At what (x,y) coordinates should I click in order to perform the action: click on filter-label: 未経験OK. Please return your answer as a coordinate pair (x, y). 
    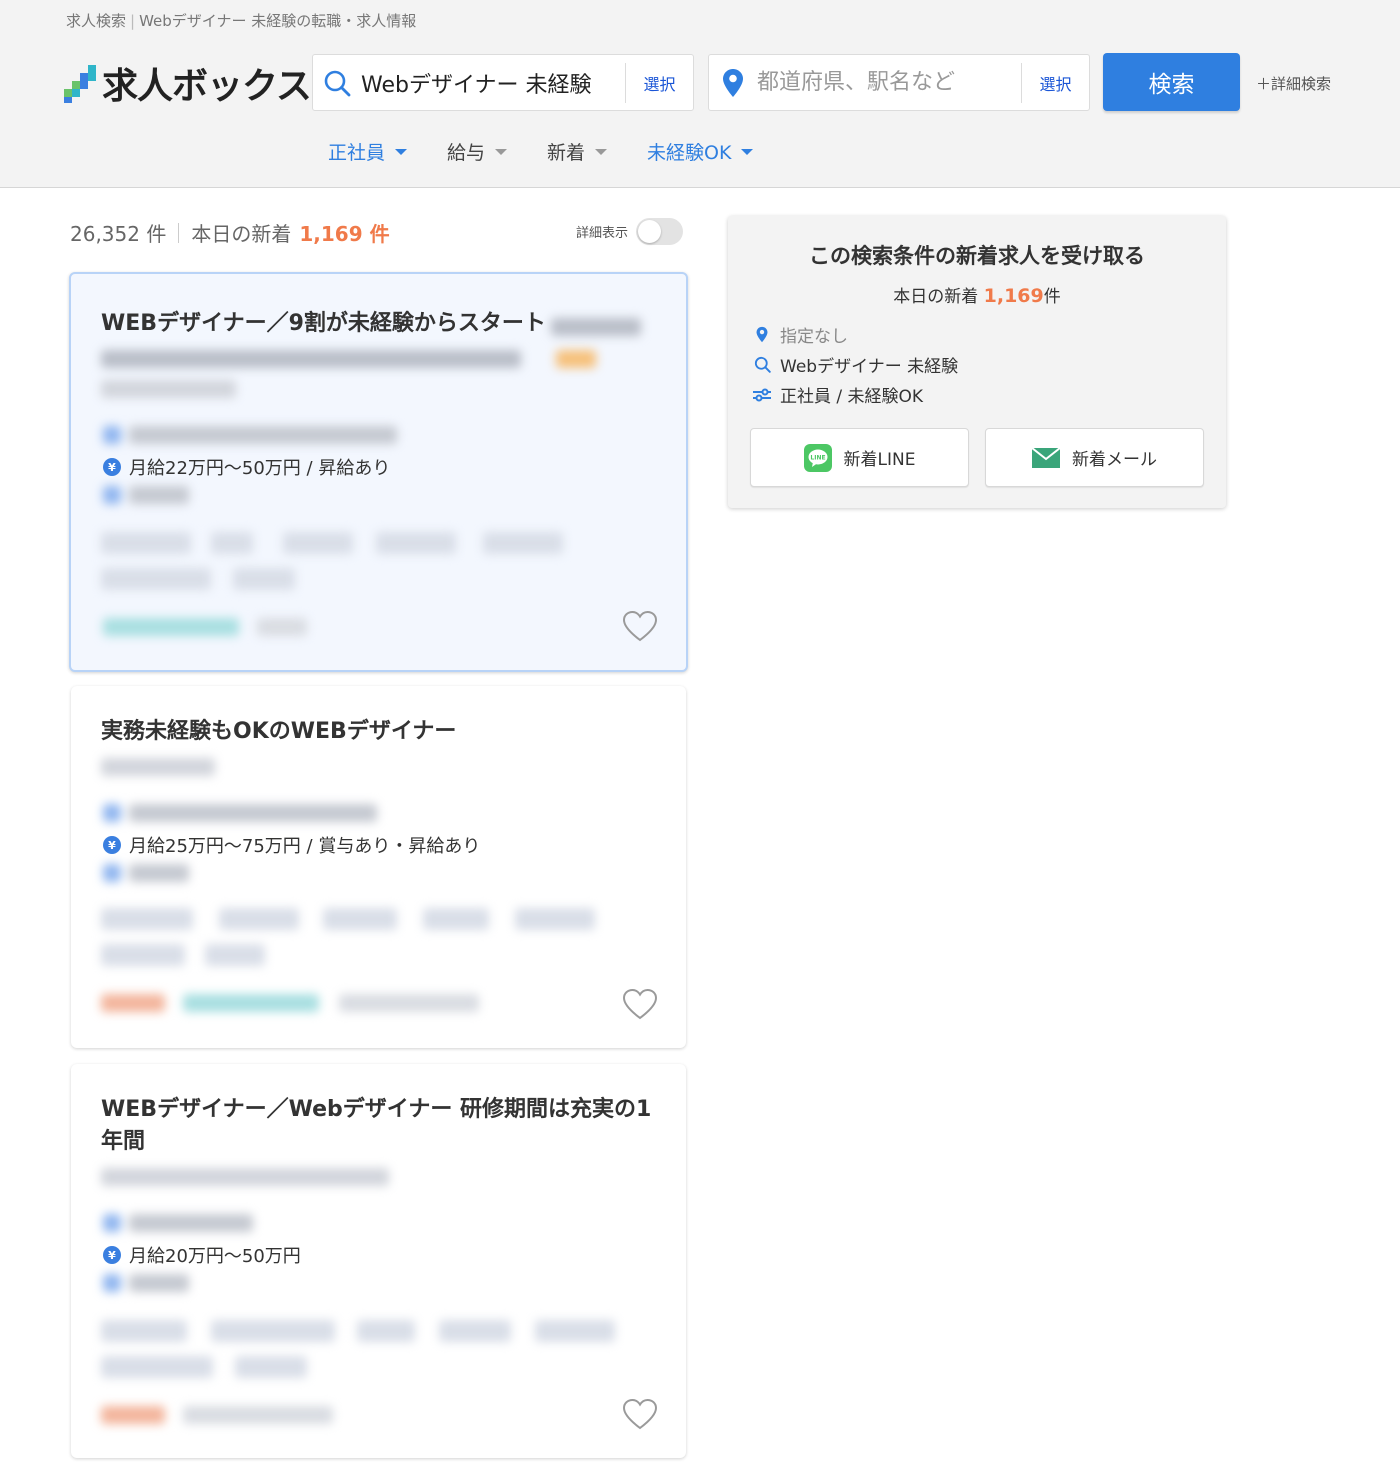
    Looking at the image, I should click on (689, 153).